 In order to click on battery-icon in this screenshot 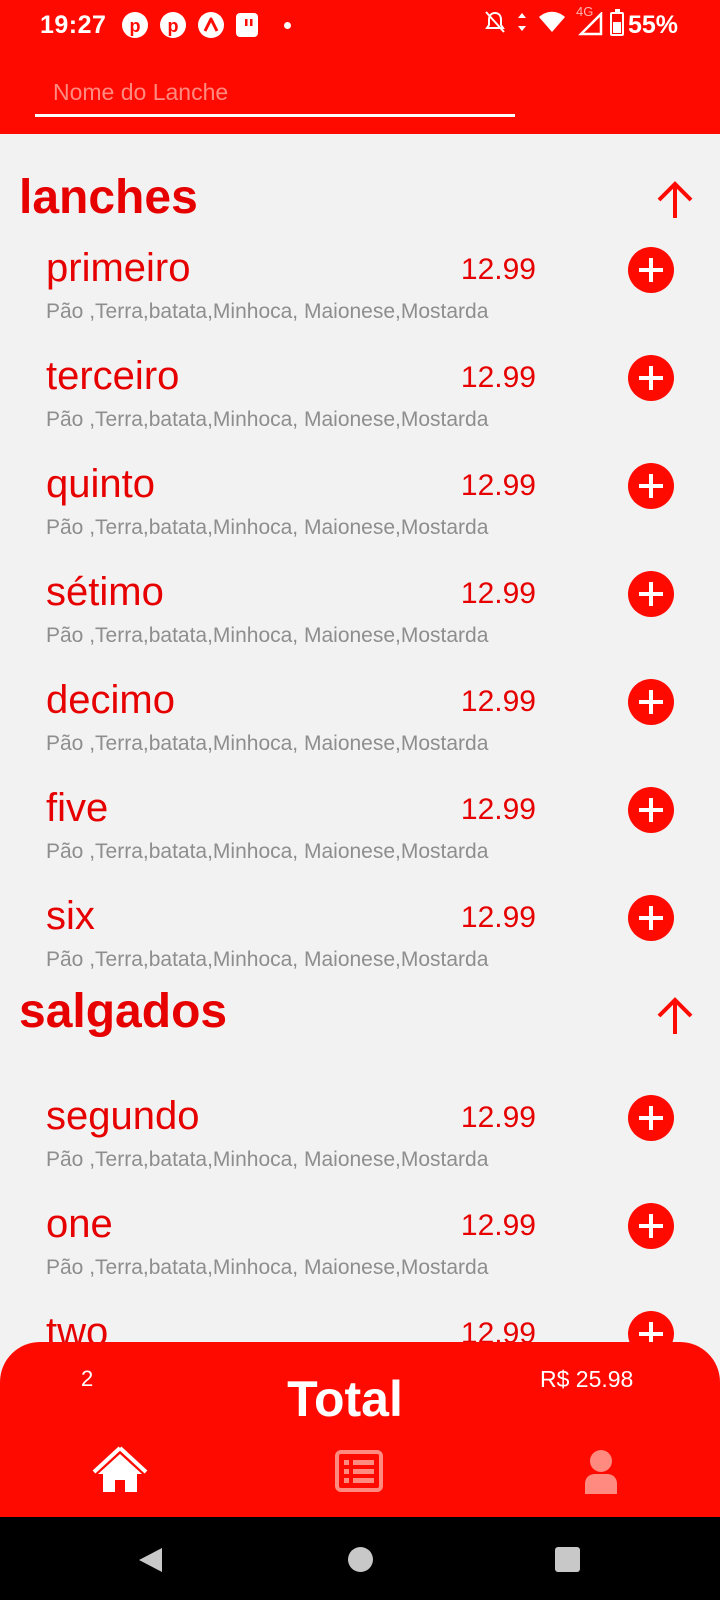, I will do `click(617, 22)`.